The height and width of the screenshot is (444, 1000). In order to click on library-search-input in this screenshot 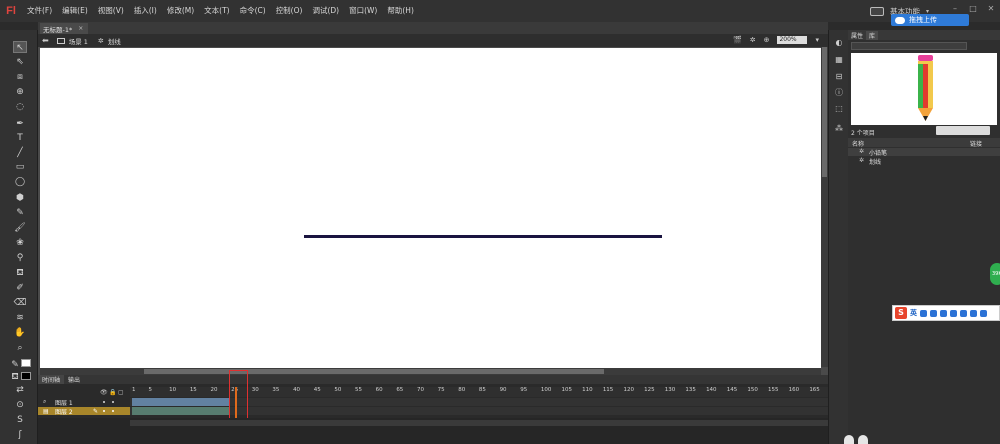, I will do `click(963, 130)`.